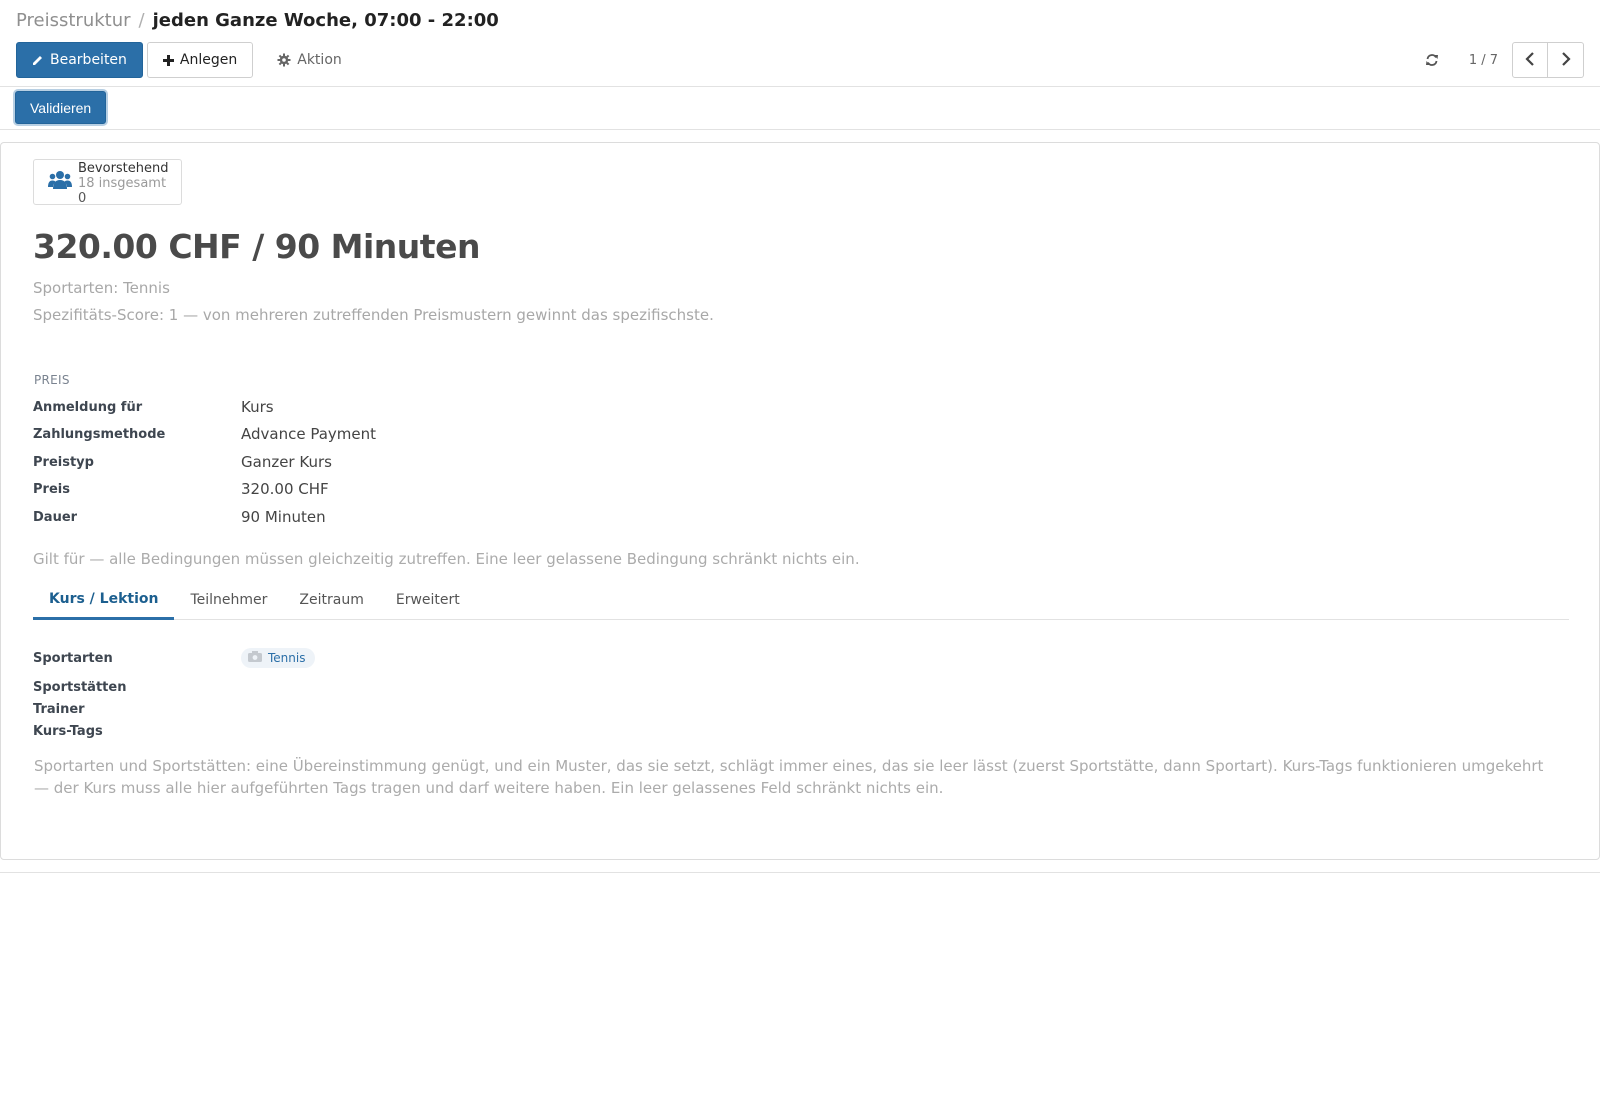 The height and width of the screenshot is (1100, 1600). I want to click on tab-participants: Teilnehmer, so click(228, 600).